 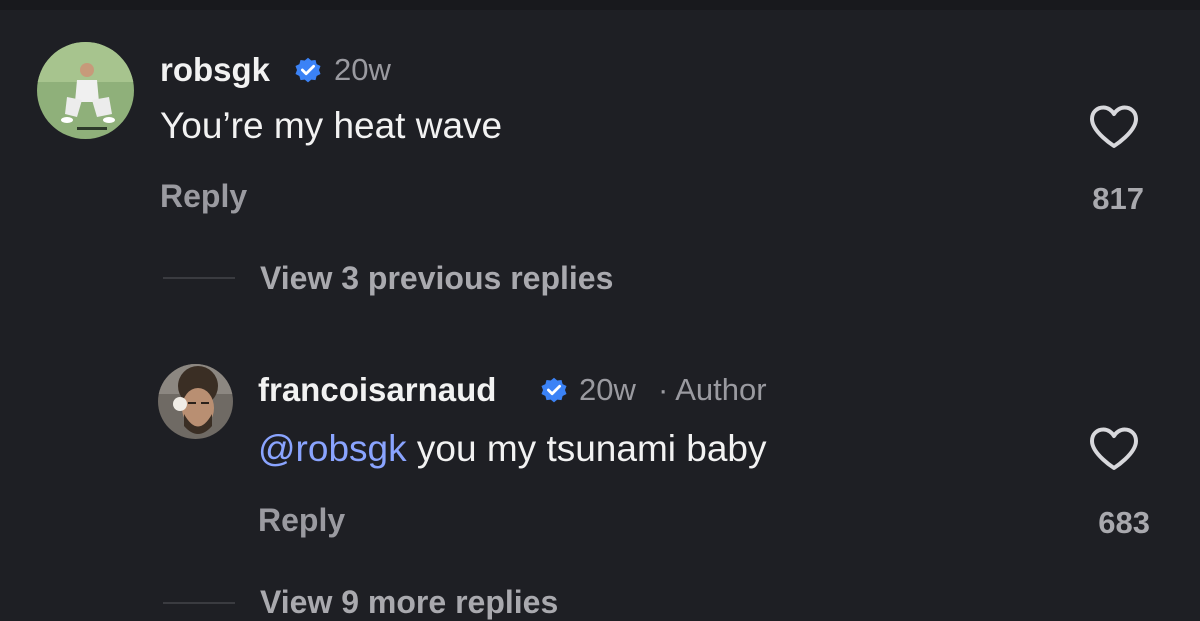 What do you see at coordinates (362, 69) in the screenshot?
I see `comment-timestamp: 20w` at bounding box center [362, 69].